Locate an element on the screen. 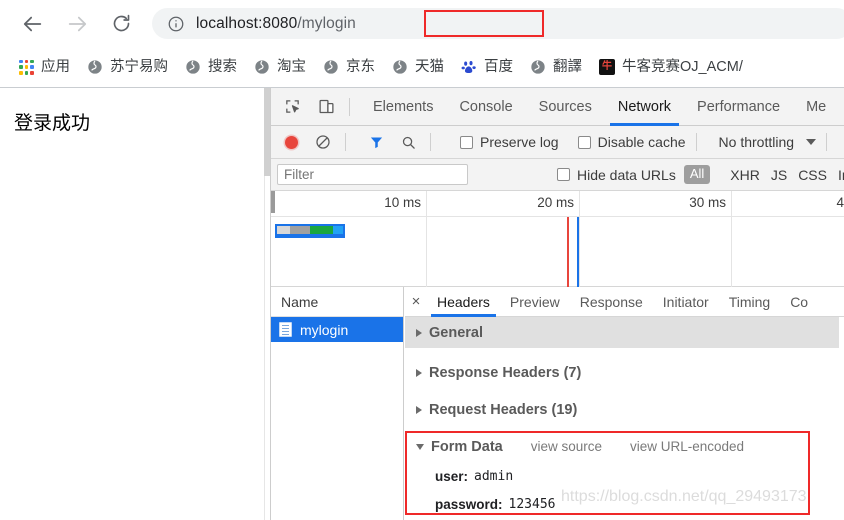 The image size is (844, 520). tab-label: Me is located at coordinates (816, 106).